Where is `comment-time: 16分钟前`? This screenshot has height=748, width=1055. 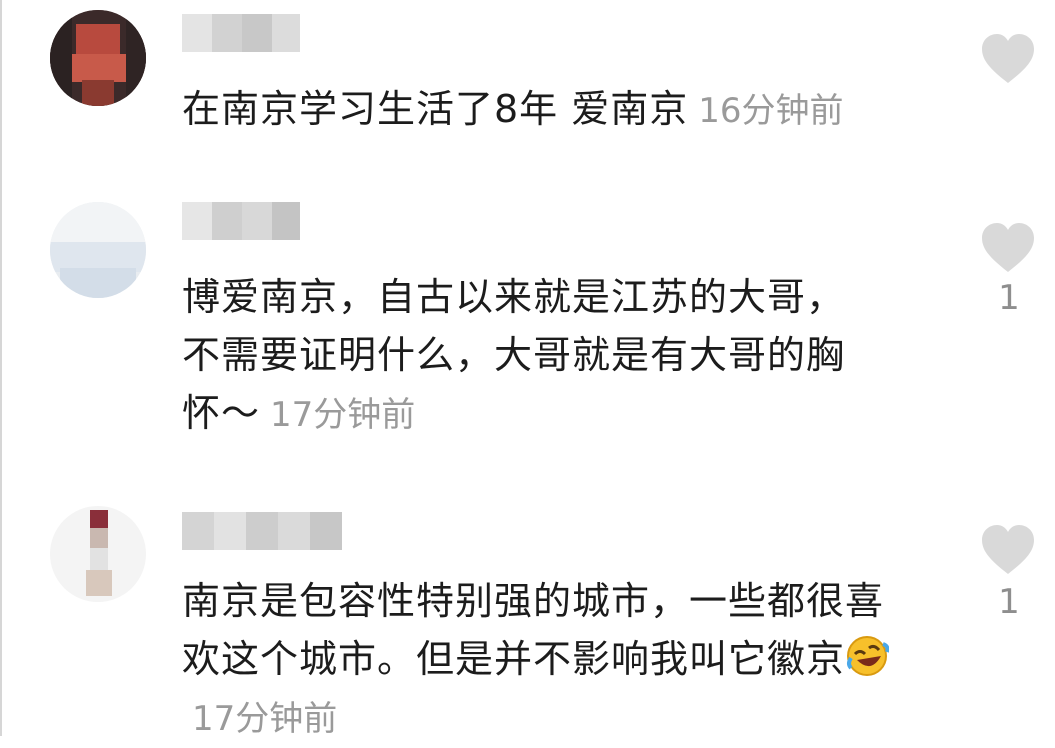 comment-time: 16分钟前 is located at coordinates (771, 111).